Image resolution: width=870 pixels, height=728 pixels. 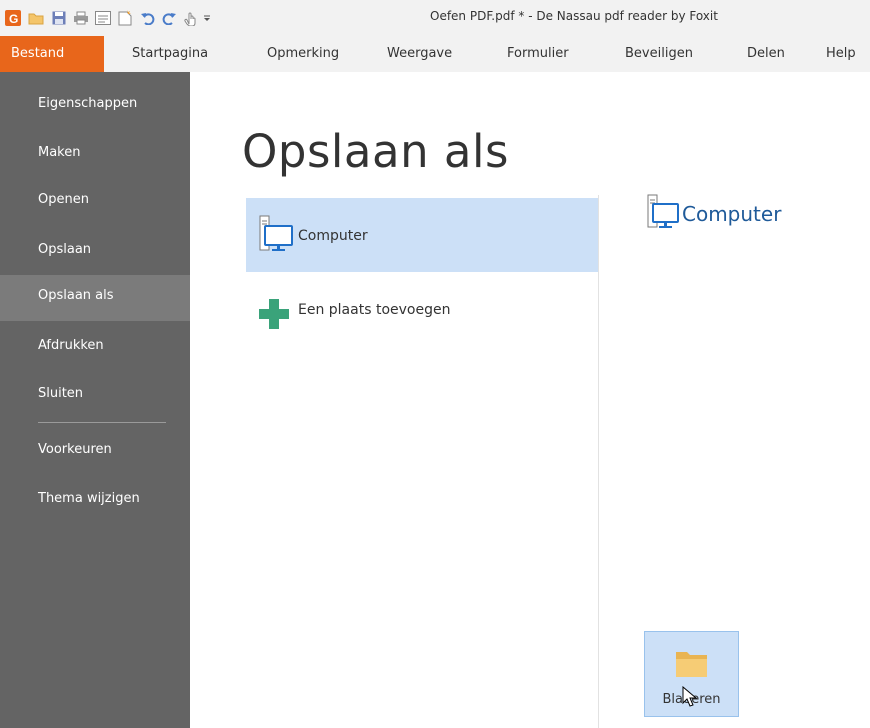 I want to click on tab-formulier: Formulier, so click(x=538, y=53).